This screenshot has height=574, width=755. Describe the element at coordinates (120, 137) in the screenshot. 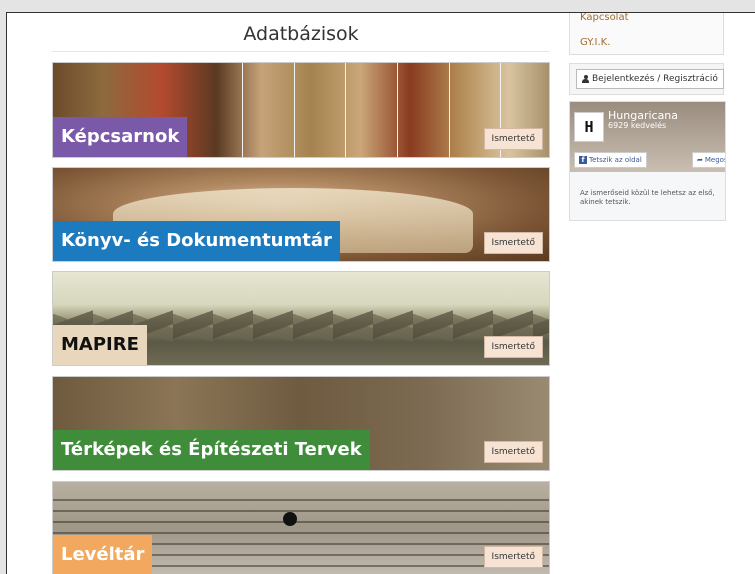

I see `database-label-kepcsarnok: Képcsarnok` at that location.